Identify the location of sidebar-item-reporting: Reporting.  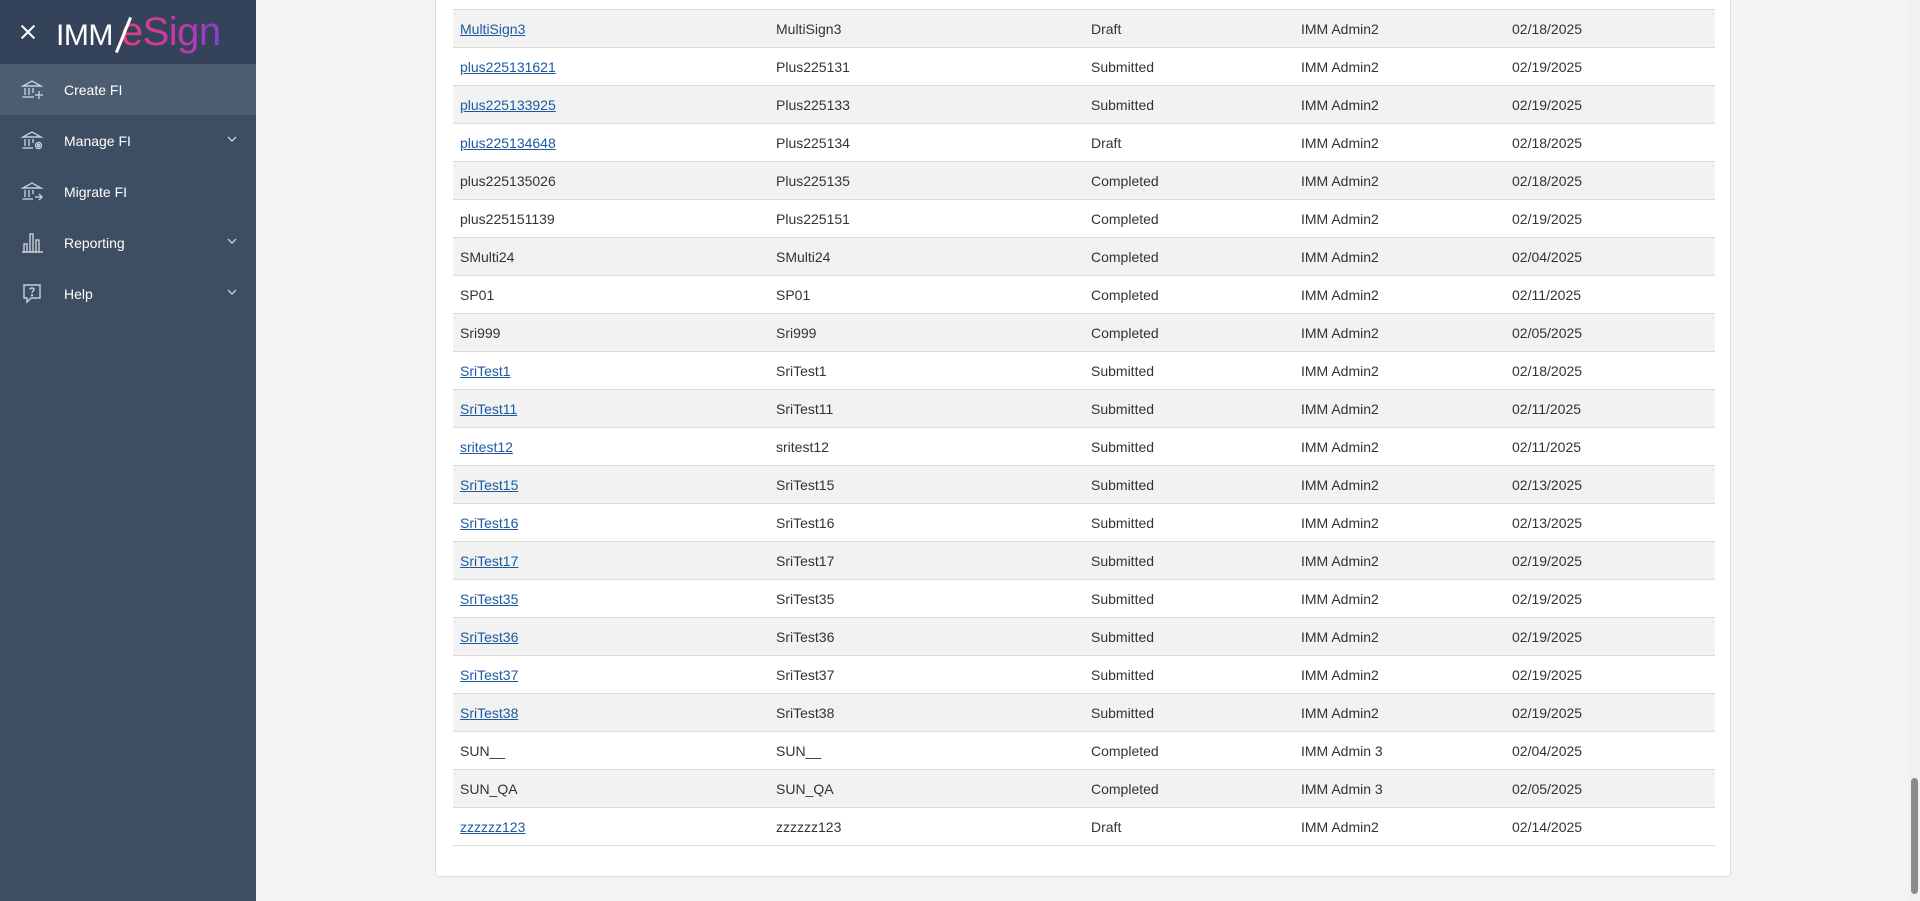
(128, 242).